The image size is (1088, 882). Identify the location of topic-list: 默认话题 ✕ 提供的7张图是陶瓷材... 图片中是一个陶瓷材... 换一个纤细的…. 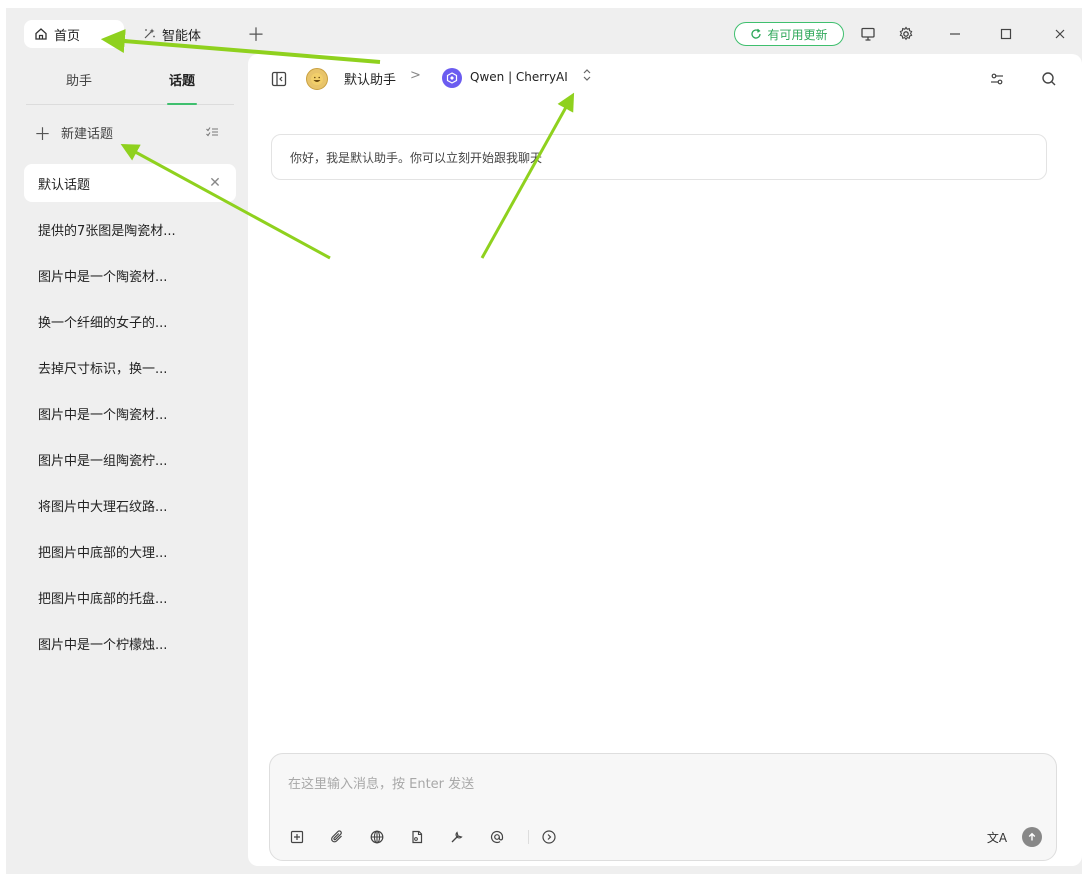
(130, 417).